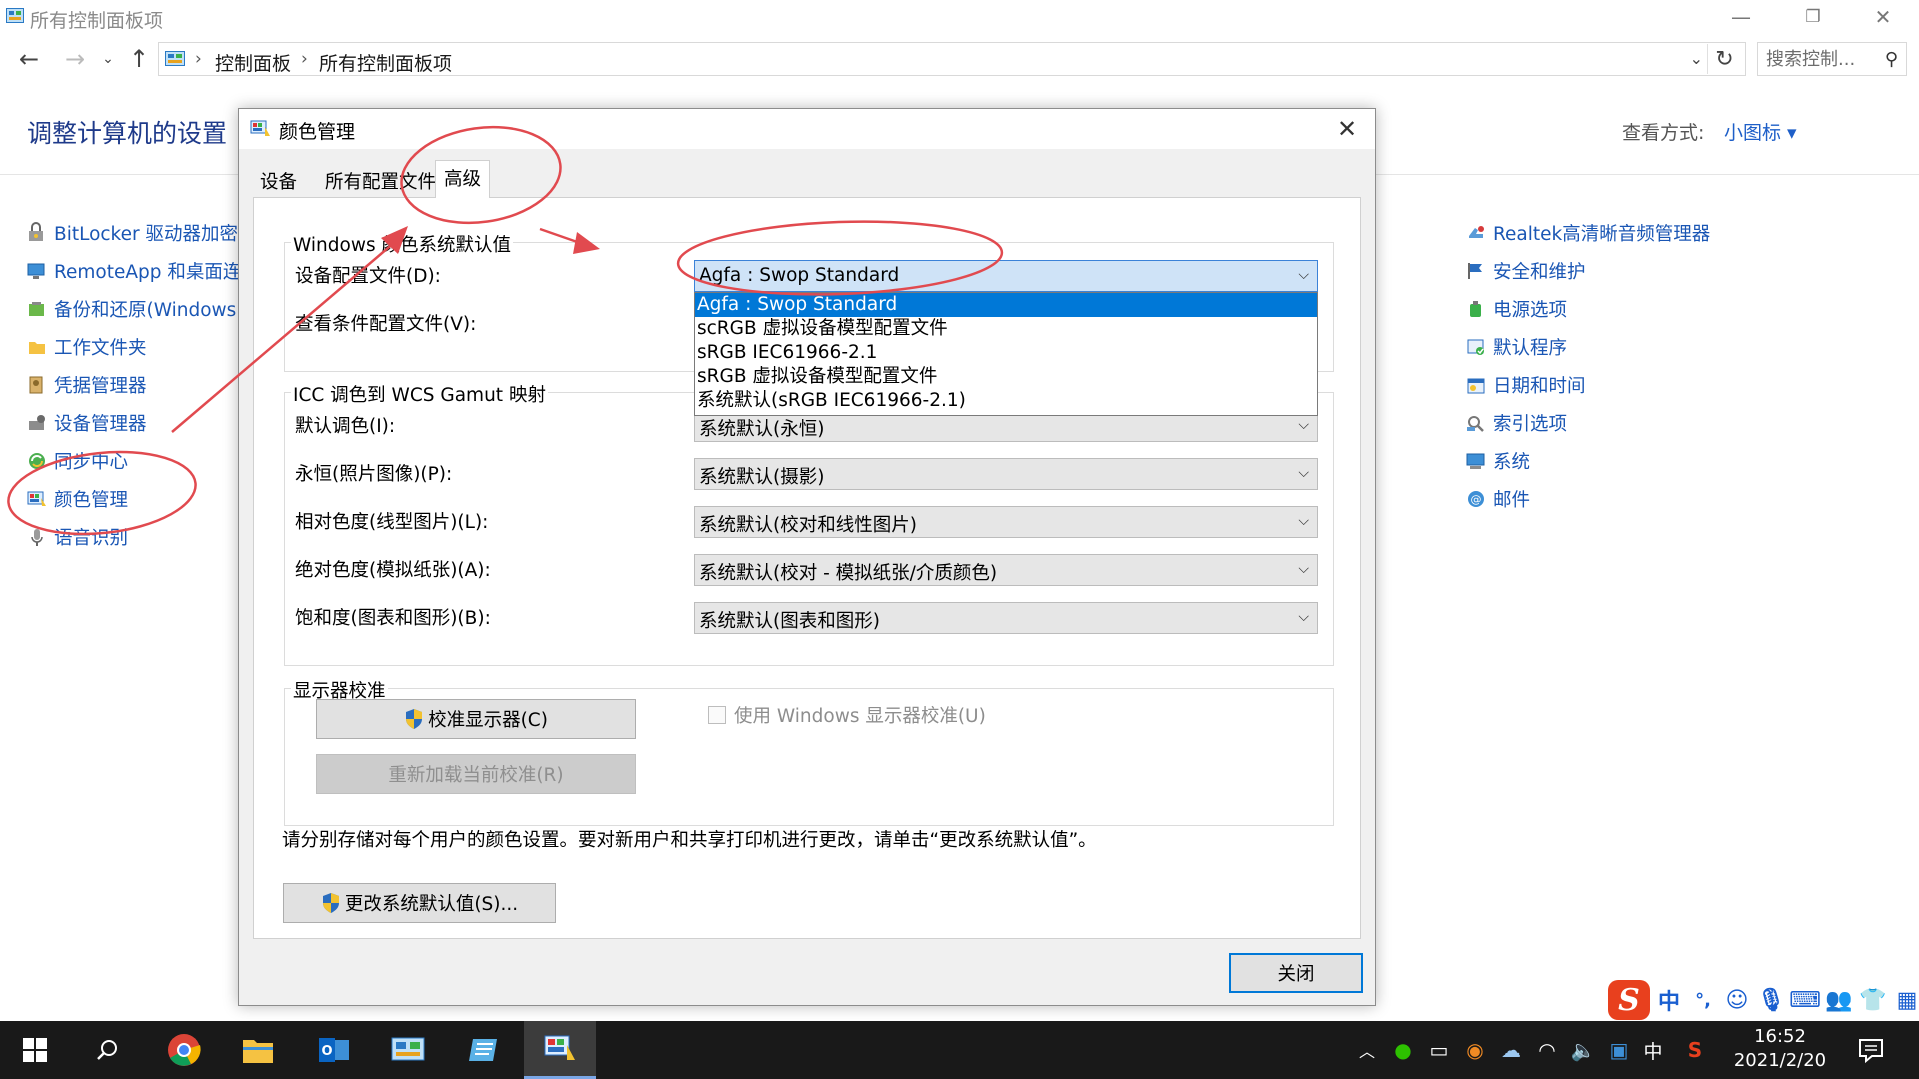 This screenshot has height=1079, width=1919. I want to click on uac-shield-icon, so click(330, 903).